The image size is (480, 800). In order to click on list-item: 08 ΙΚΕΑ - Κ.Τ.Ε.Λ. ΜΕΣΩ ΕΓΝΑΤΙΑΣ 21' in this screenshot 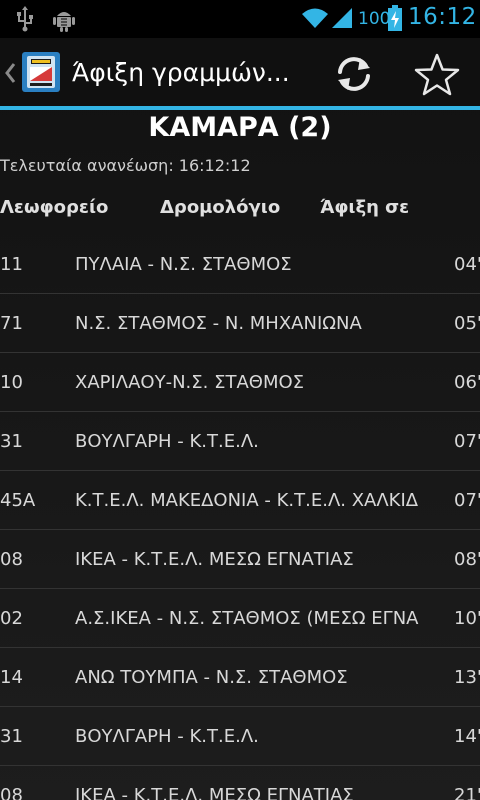, I will do `click(240, 783)`.